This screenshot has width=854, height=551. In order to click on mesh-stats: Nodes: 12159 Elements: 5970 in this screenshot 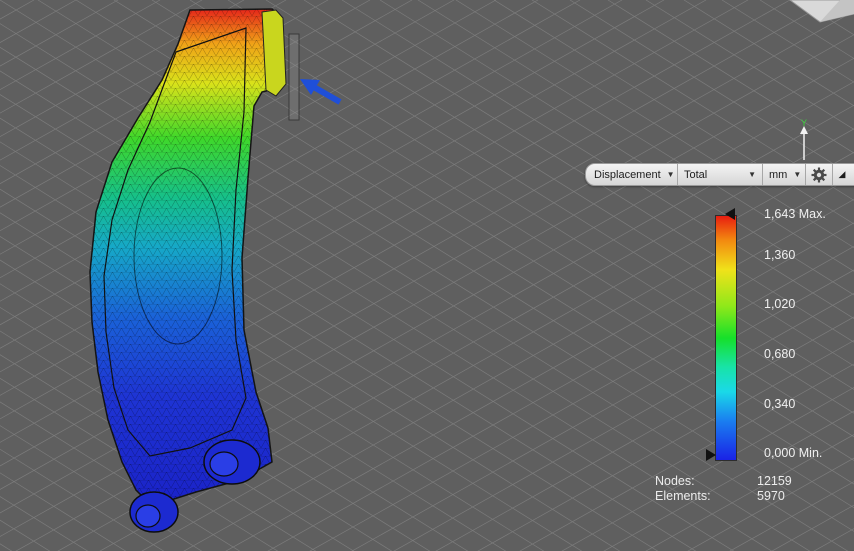, I will do `click(736, 488)`.